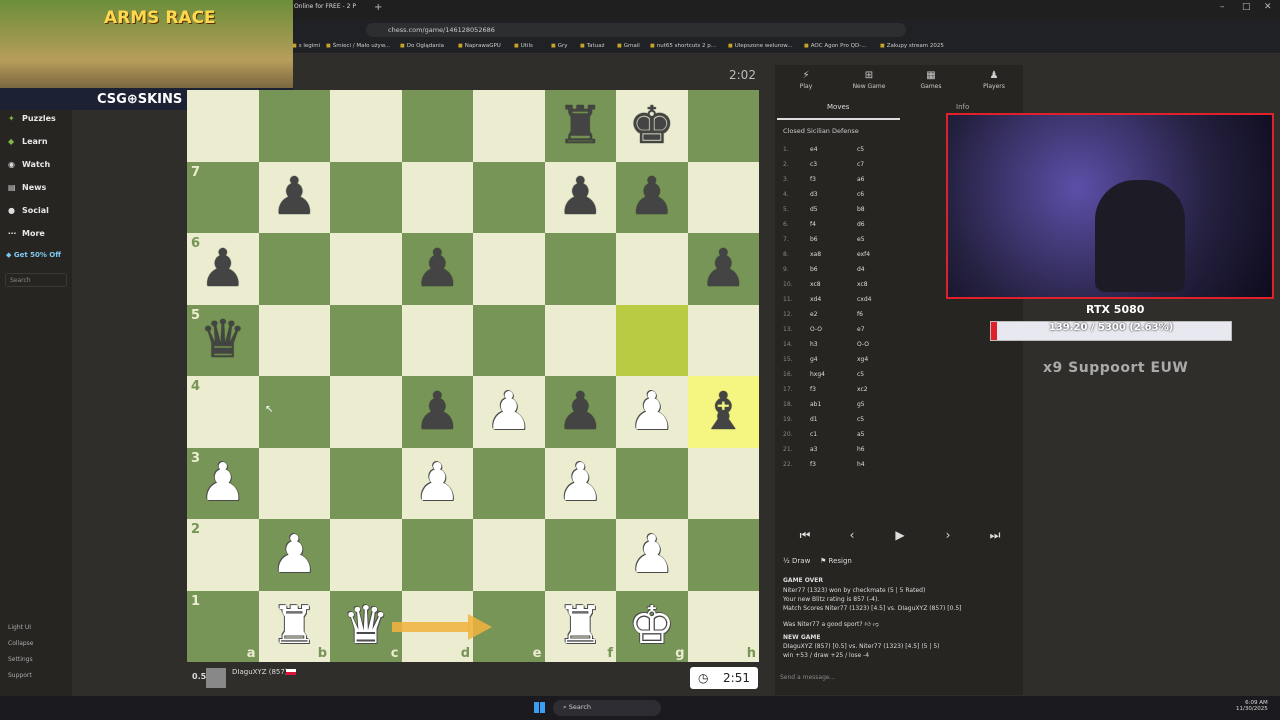 Image resolution: width=1280 pixels, height=720 pixels. I want to click on bookmark-item: Gry, so click(559, 46).